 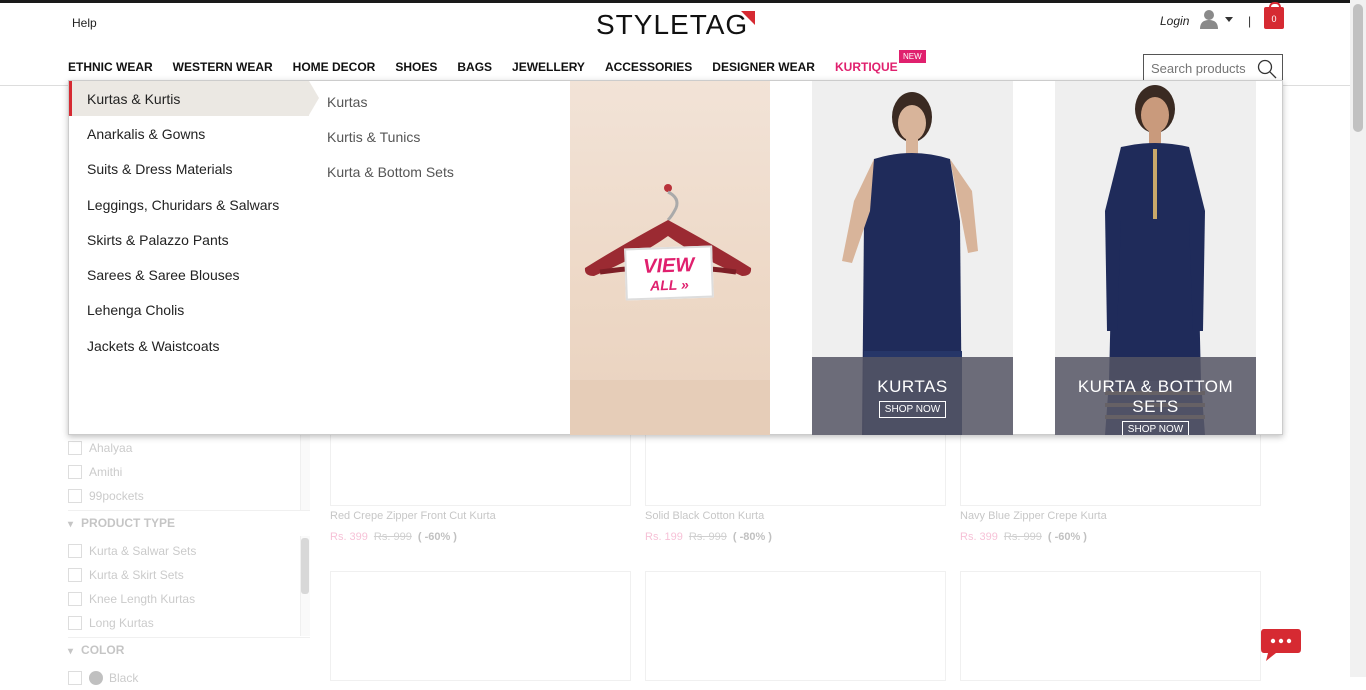 What do you see at coordinates (548, 71) in the screenshot?
I see `nav-jewellery: JEWELLERY` at bounding box center [548, 71].